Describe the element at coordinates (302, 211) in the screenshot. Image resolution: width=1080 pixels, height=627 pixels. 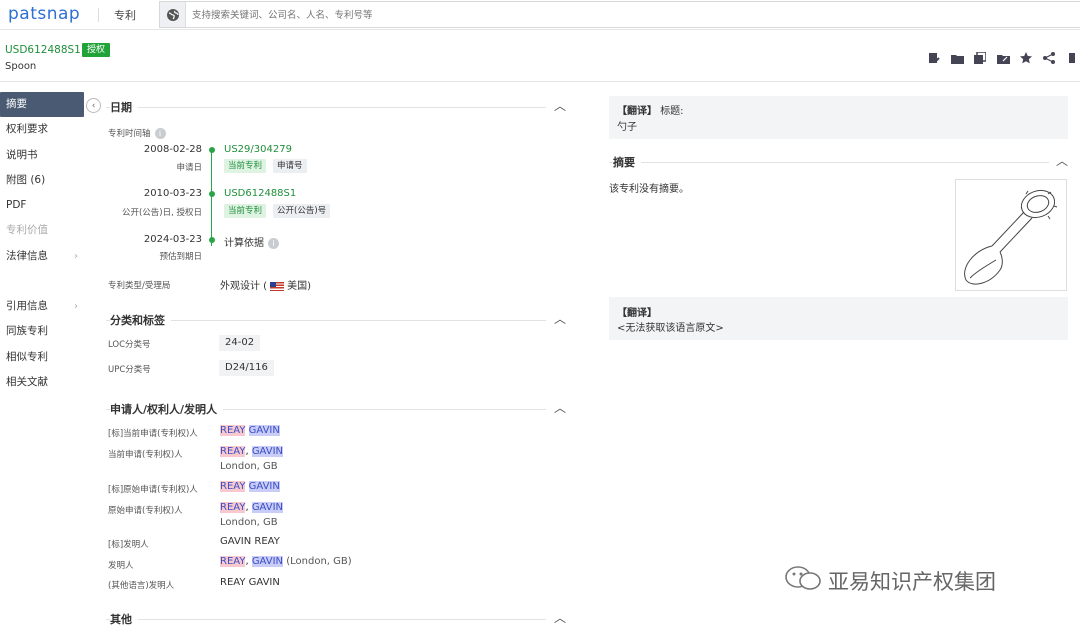
I see `publication-number-tag: 公开(公告)号` at that location.